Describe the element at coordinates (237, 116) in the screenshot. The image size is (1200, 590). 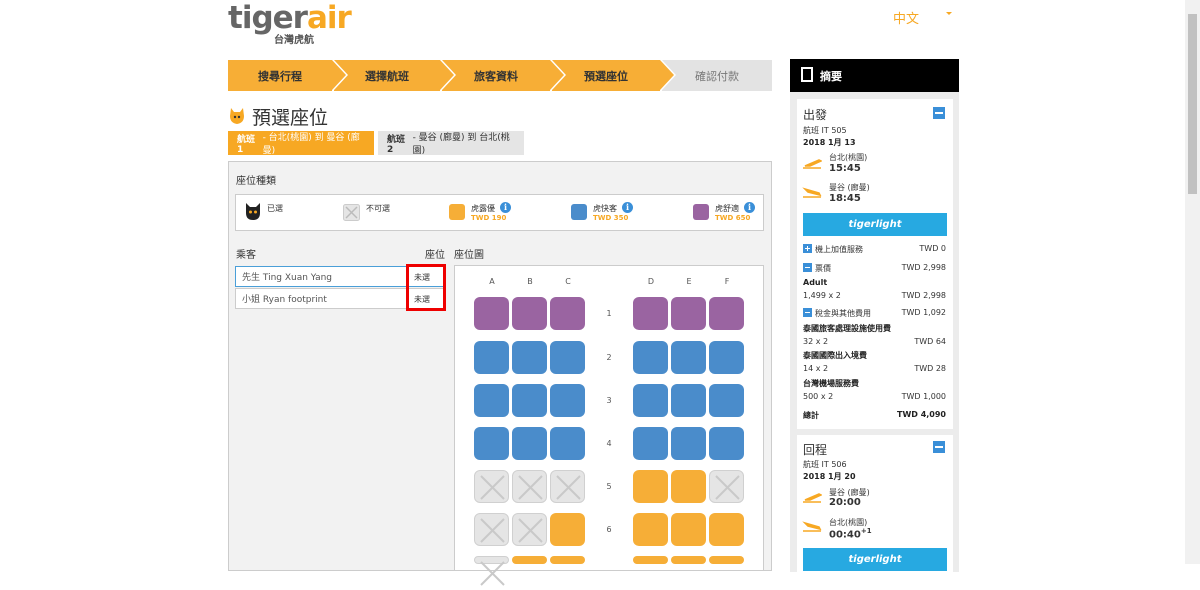
I see `tiger-seat-icon` at that location.